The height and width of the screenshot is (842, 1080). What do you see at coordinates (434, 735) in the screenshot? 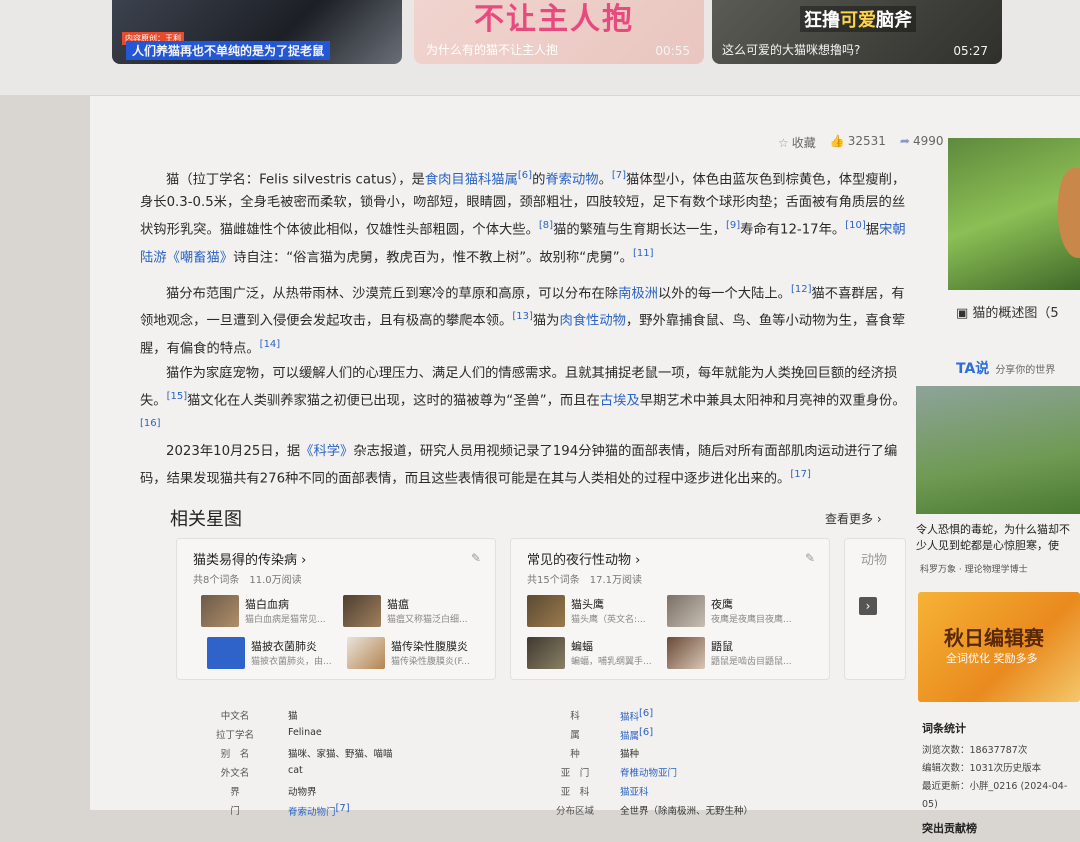
I see `info-row: 拉丁学名 Felinae 属 猫属[6]` at bounding box center [434, 735].